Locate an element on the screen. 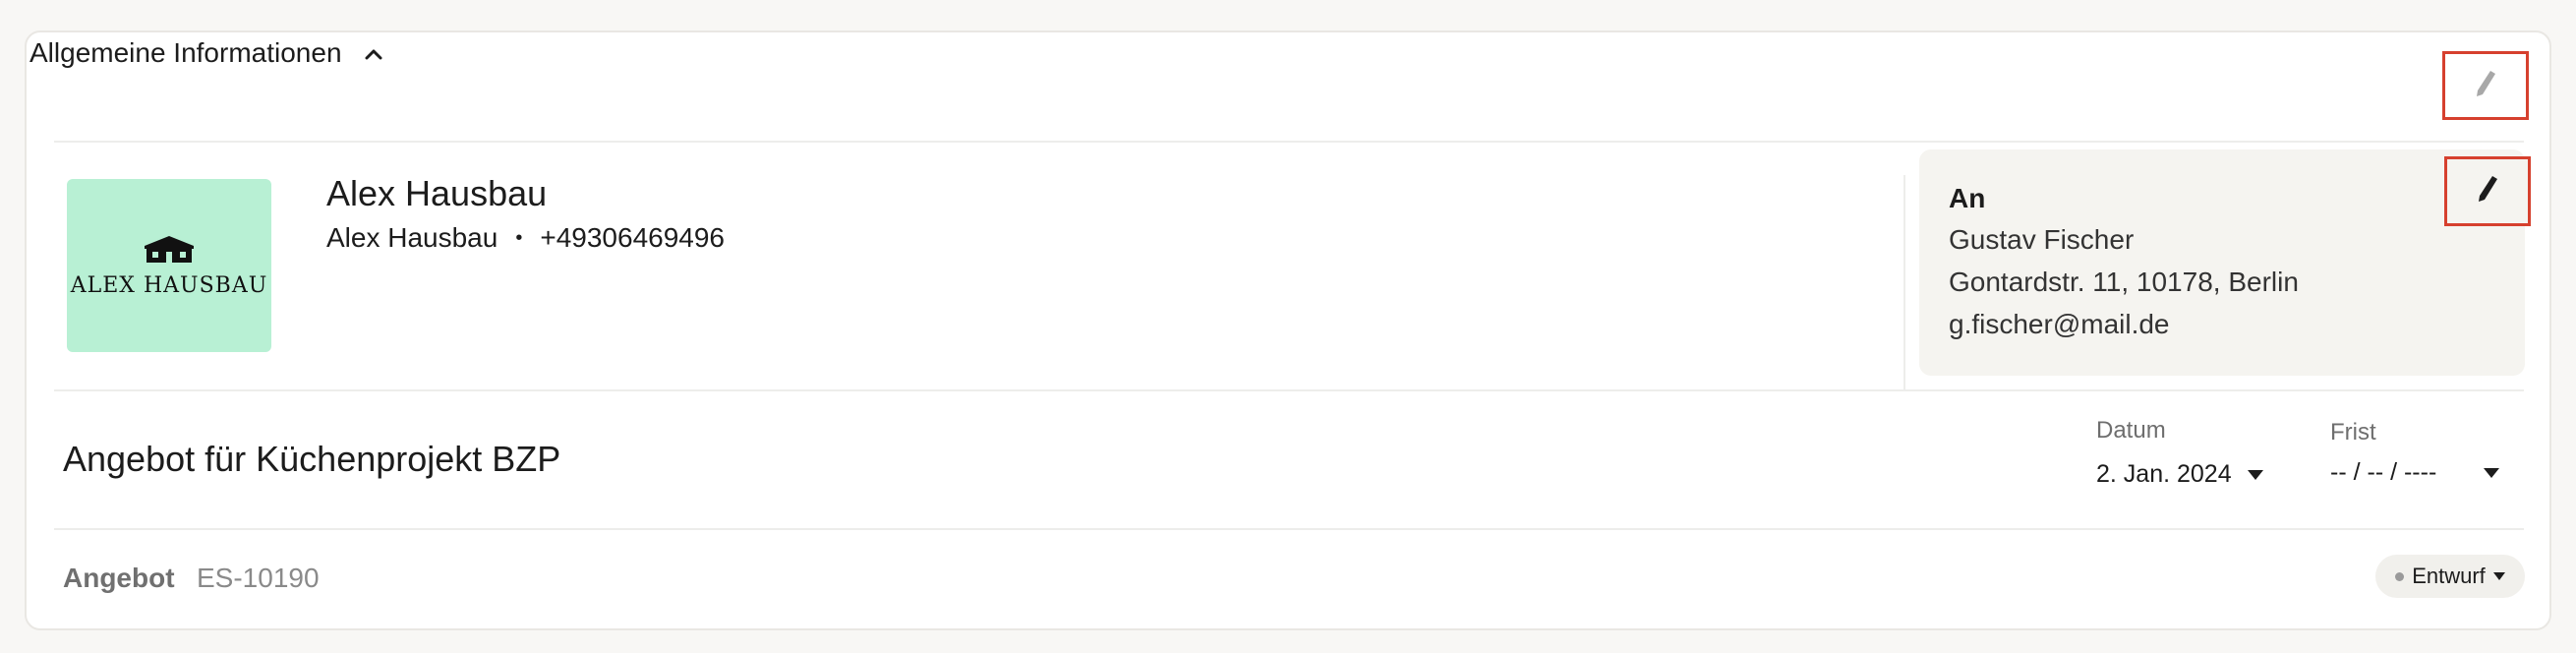 This screenshot has width=2576, height=653. company-name: Alex Hausbau is located at coordinates (437, 193).